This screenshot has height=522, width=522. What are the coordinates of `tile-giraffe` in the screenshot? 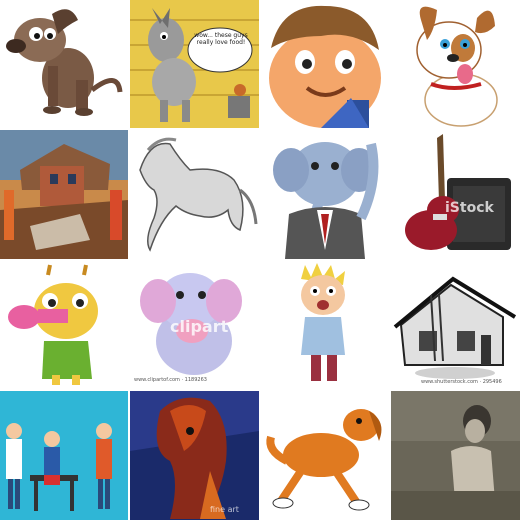 It's located at (64, 325).